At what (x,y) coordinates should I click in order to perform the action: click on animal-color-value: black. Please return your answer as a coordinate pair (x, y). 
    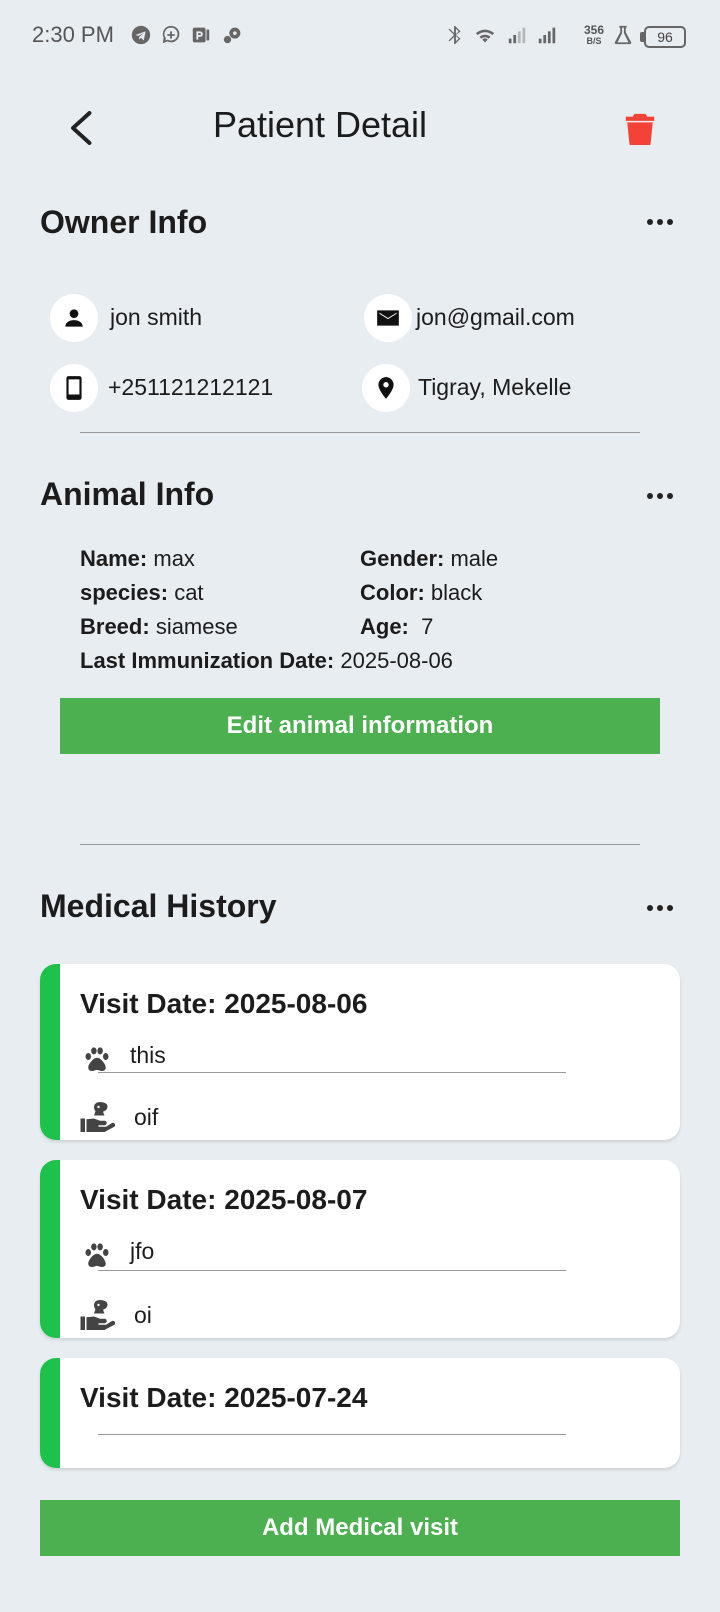
    Looking at the image, I should click on (456, 592).